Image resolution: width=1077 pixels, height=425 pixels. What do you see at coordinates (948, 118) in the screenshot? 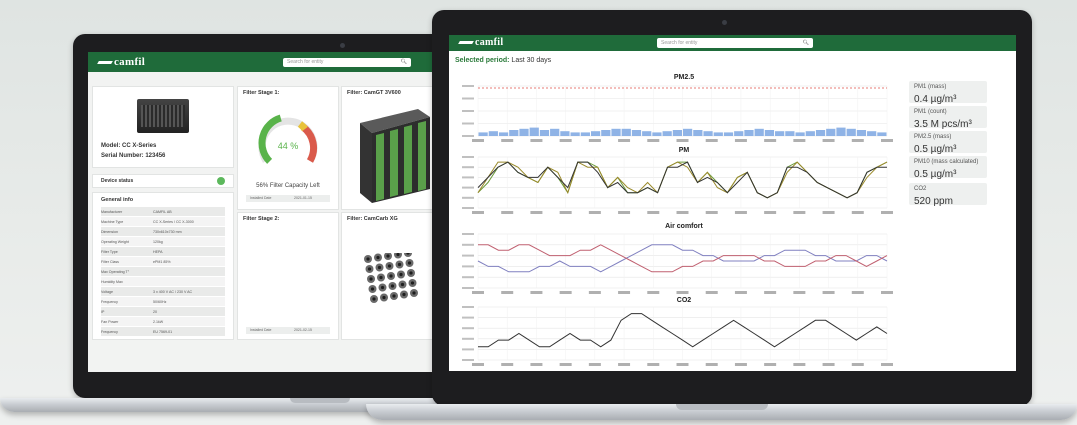
I see `metric-card: PM1 (count) 3.5 M pcs/m³` at bounding box center [948, 118].